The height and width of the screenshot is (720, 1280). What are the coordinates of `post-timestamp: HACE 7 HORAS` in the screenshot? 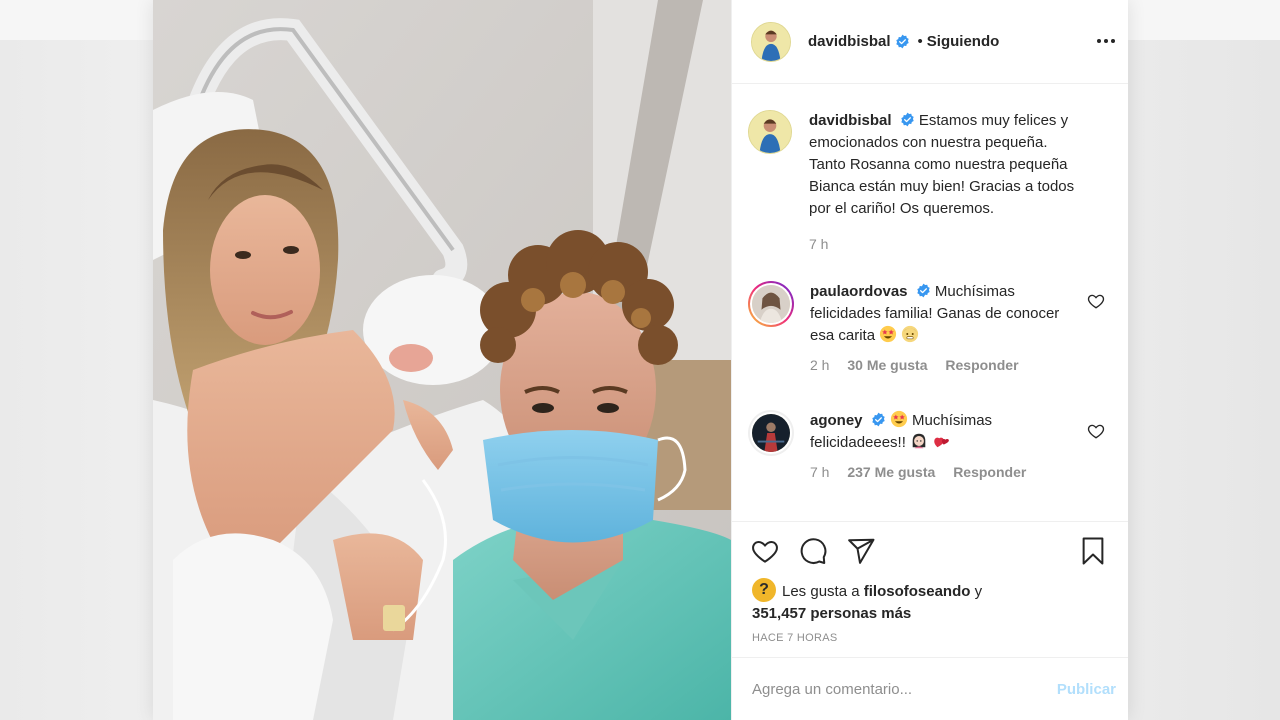 It's located at (795, 638).